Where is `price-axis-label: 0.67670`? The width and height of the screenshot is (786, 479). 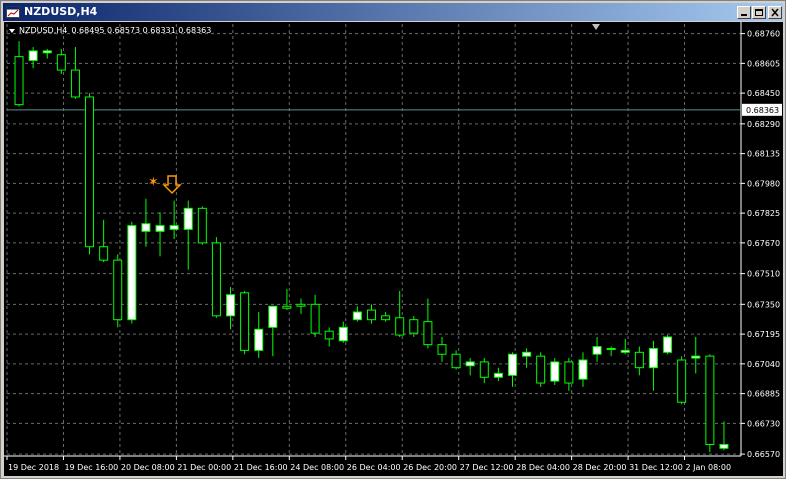
price-axis-label: 0.67670 is located at coordinates (763, 243).